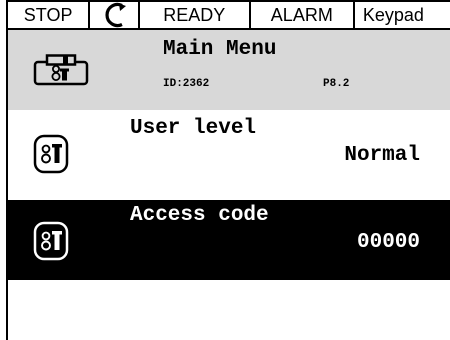 This screenshot has width=450, height=340. I want to click on parameter-id: ID:2362, so click(186, 84).